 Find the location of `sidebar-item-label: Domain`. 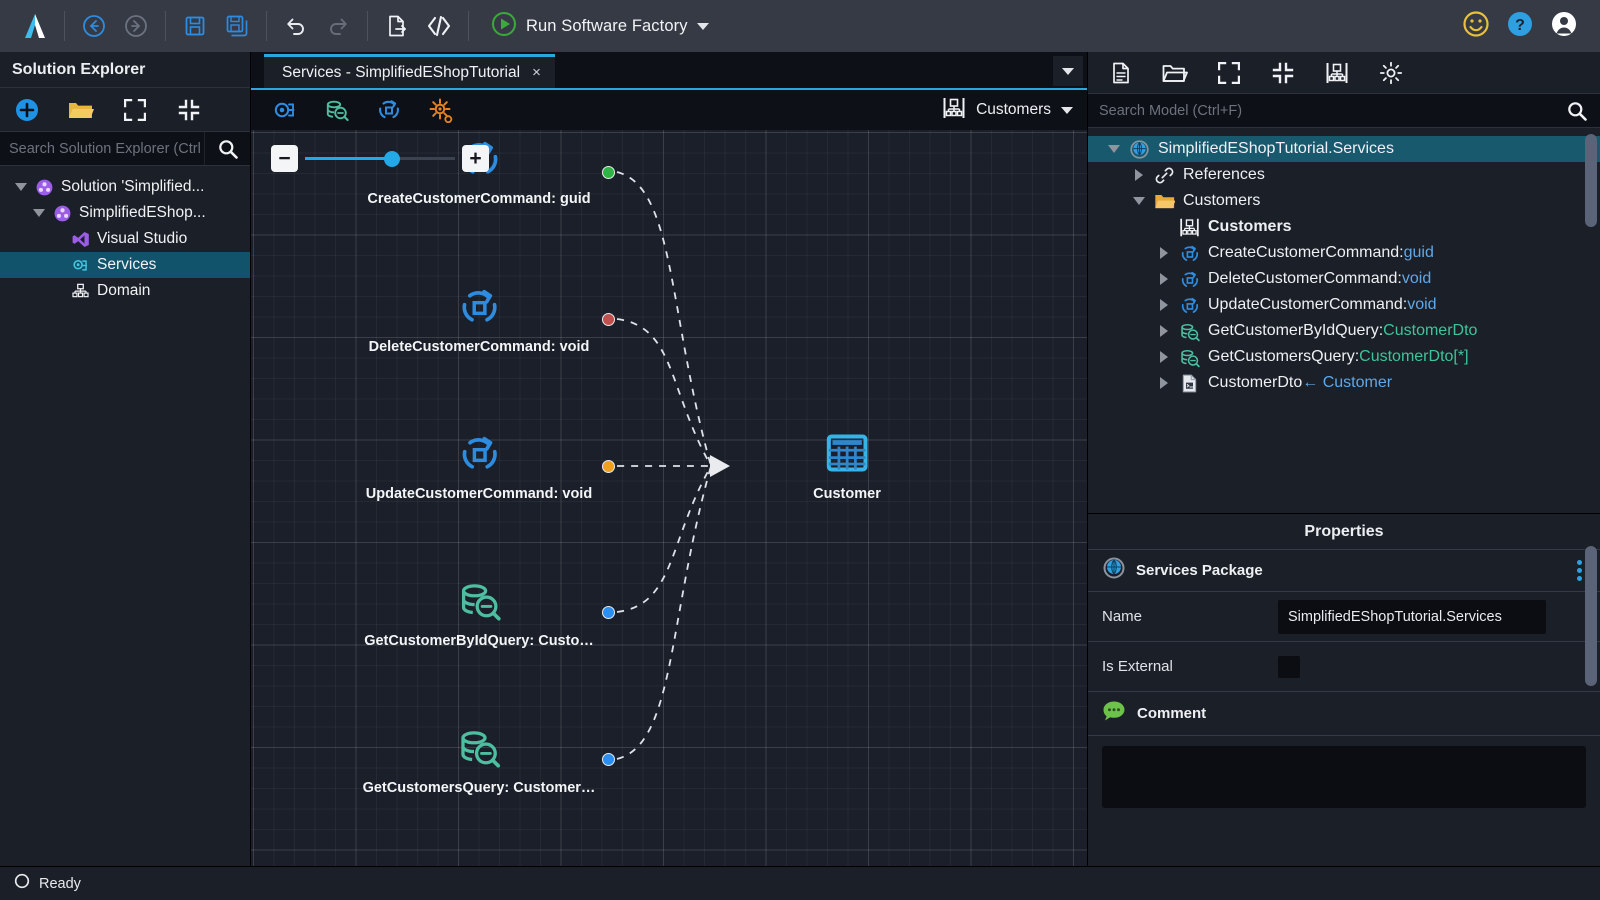

sidebar-item-label: Domain is located at coordinates (124, 290).